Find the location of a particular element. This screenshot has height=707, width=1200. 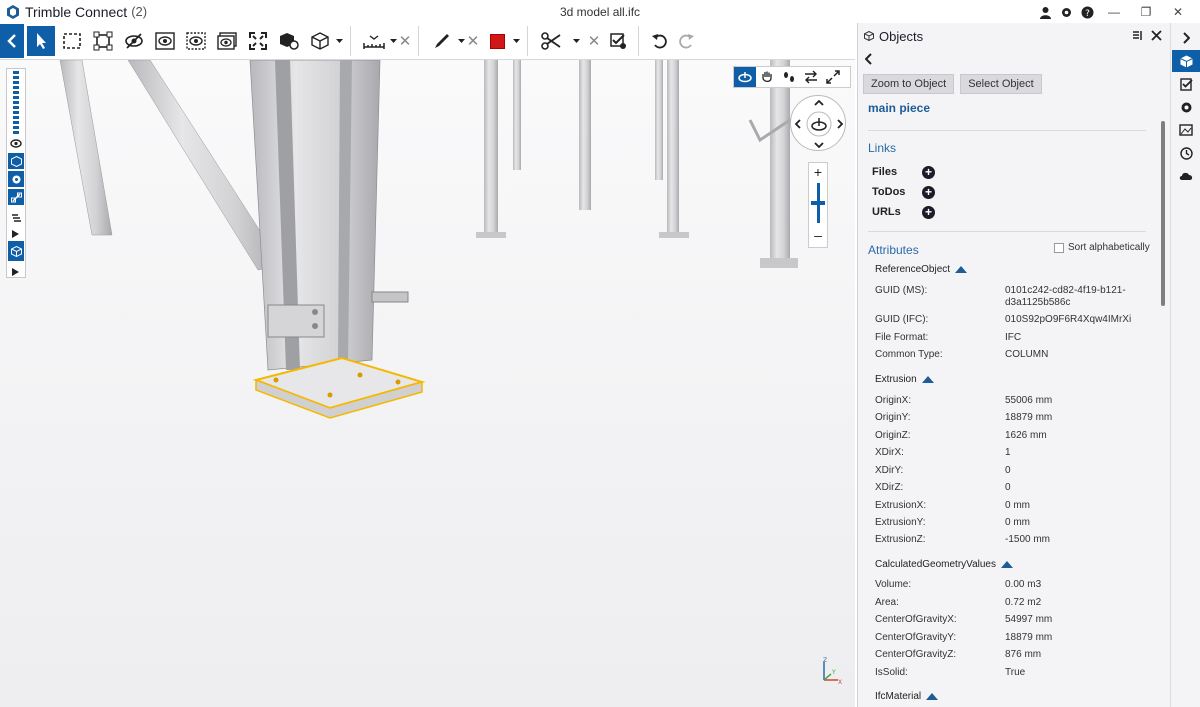

markup-pen-icon is located at coordinates (442, 41).